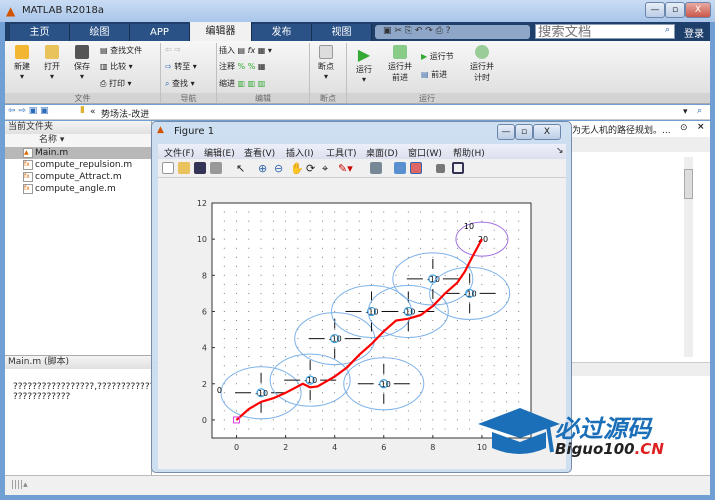 The width and height of the screenshot is (715, 500). Describe the element at coordinates (334, 447) in the screenshot. I see `x-tick-label: 4` at that location.